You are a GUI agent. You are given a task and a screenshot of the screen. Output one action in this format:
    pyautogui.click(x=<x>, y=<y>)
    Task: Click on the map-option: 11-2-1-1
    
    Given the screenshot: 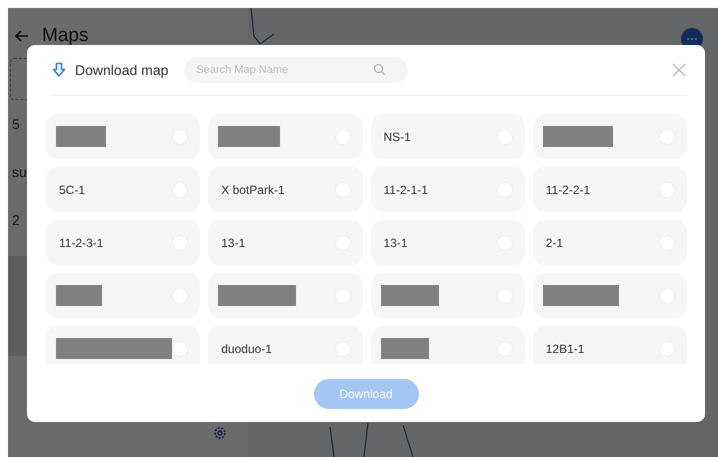 What is the action you would take?
    pyautogui.click(x=447, y=189)
    